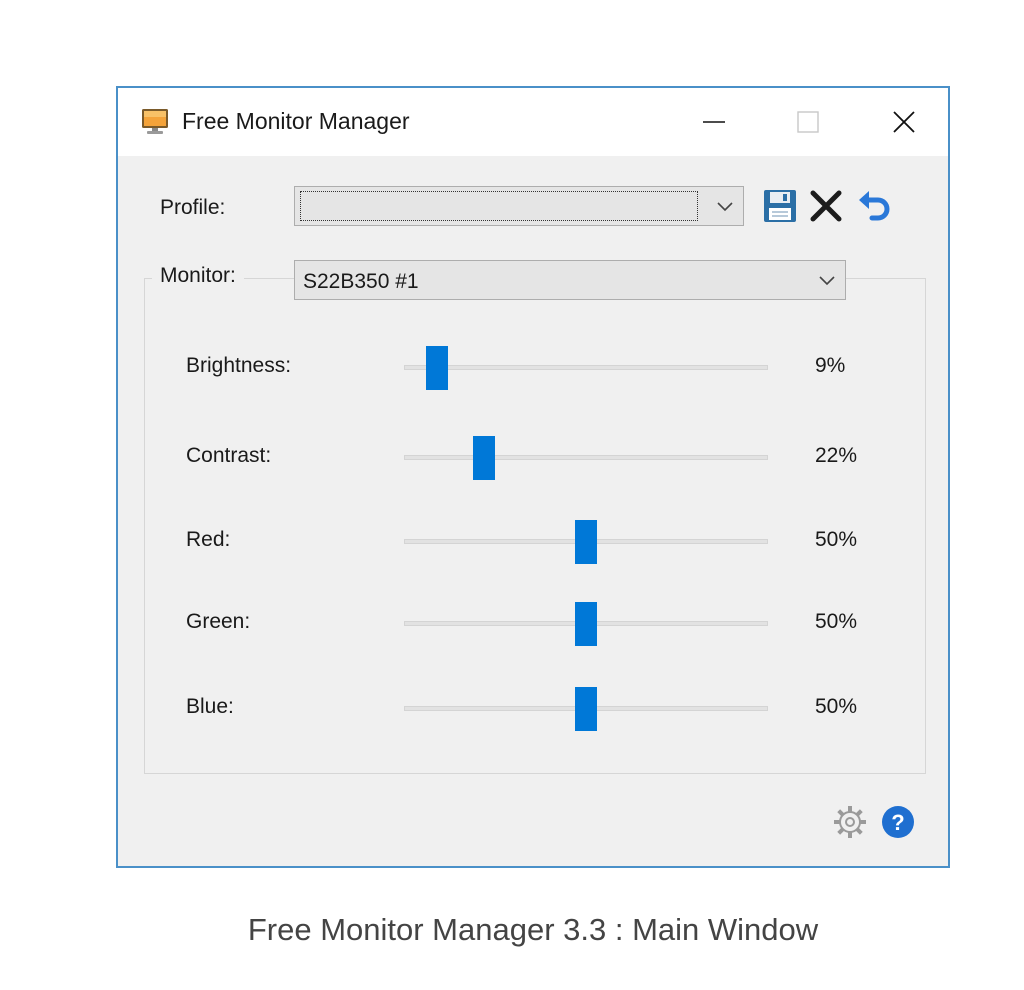 The width and height of the screenshot is (1024, 990). I want to click on close-icon, so click(904, 122).